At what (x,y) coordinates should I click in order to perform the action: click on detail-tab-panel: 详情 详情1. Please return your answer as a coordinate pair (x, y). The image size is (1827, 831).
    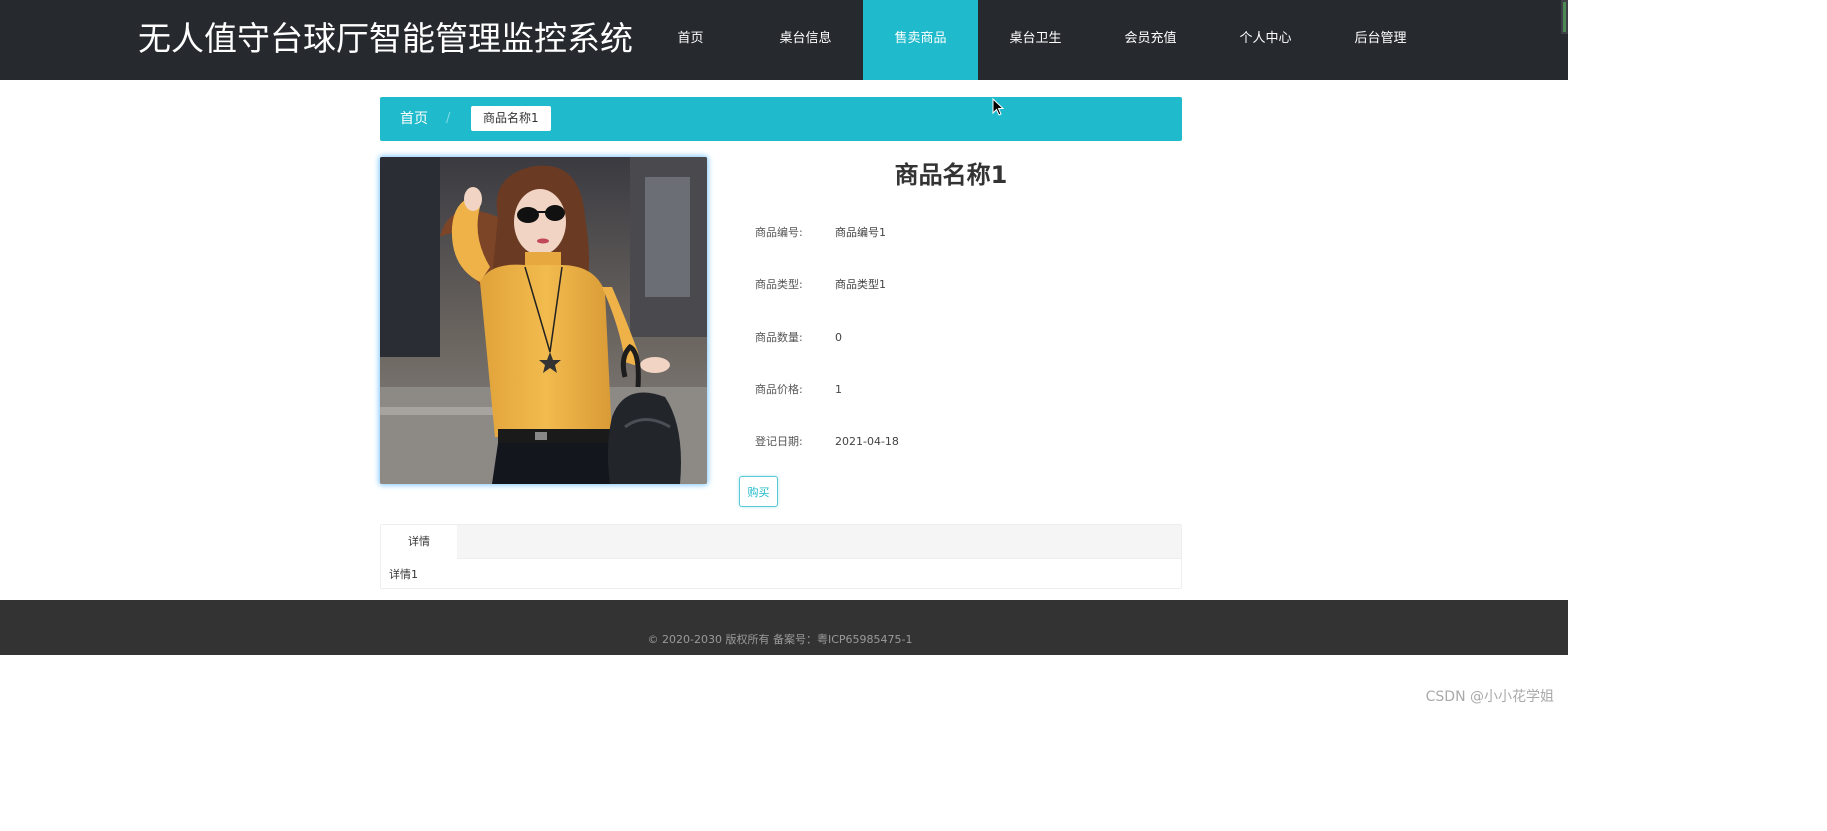
    Looking at the image, I should click on (781, 556).